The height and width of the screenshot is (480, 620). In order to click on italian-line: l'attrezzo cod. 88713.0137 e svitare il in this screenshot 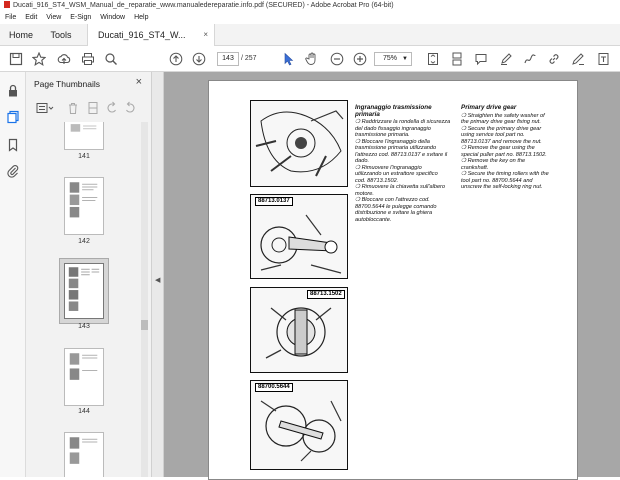, I will do `click(401, 154)`.